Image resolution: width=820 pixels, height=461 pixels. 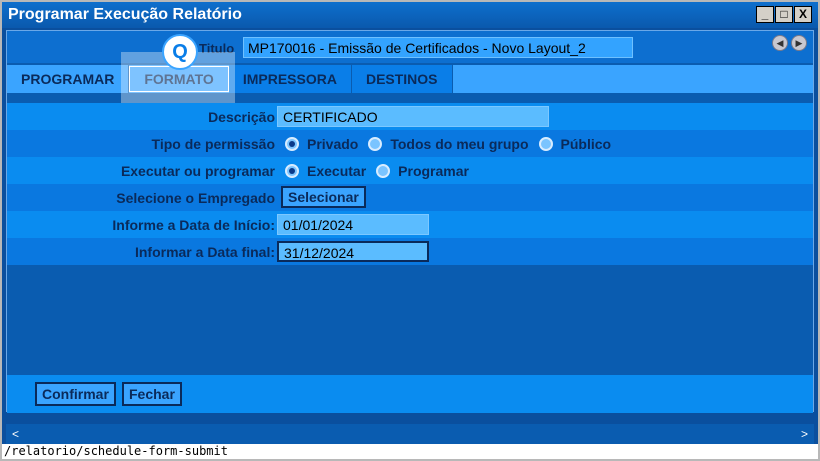 What do you see at coordinates (804, 434) in the screenshot?
I see `scroll-right-icon: >` at bounding box center [804, 434].